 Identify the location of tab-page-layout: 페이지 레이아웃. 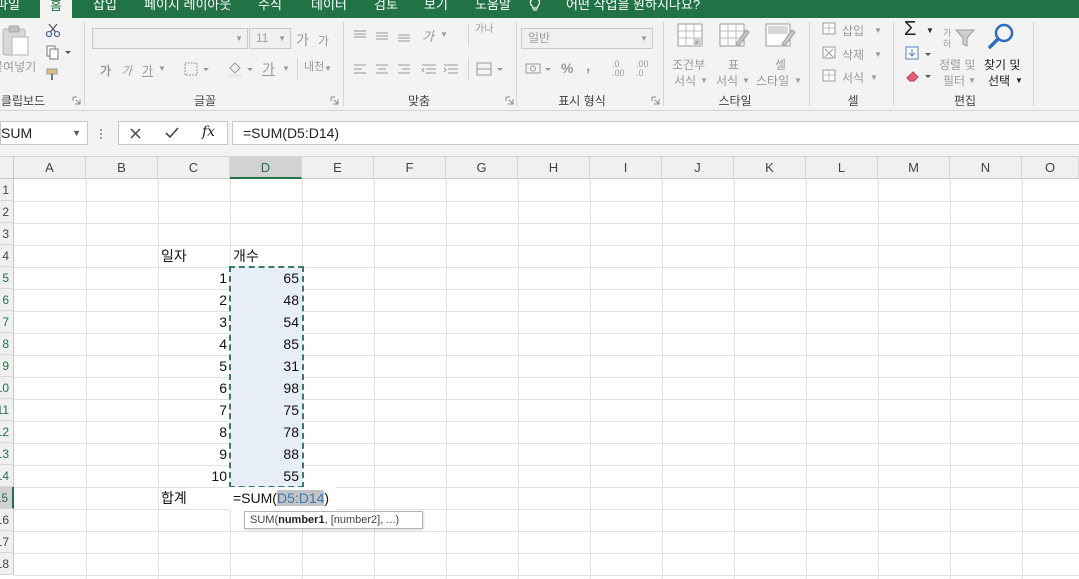
(187, 8).